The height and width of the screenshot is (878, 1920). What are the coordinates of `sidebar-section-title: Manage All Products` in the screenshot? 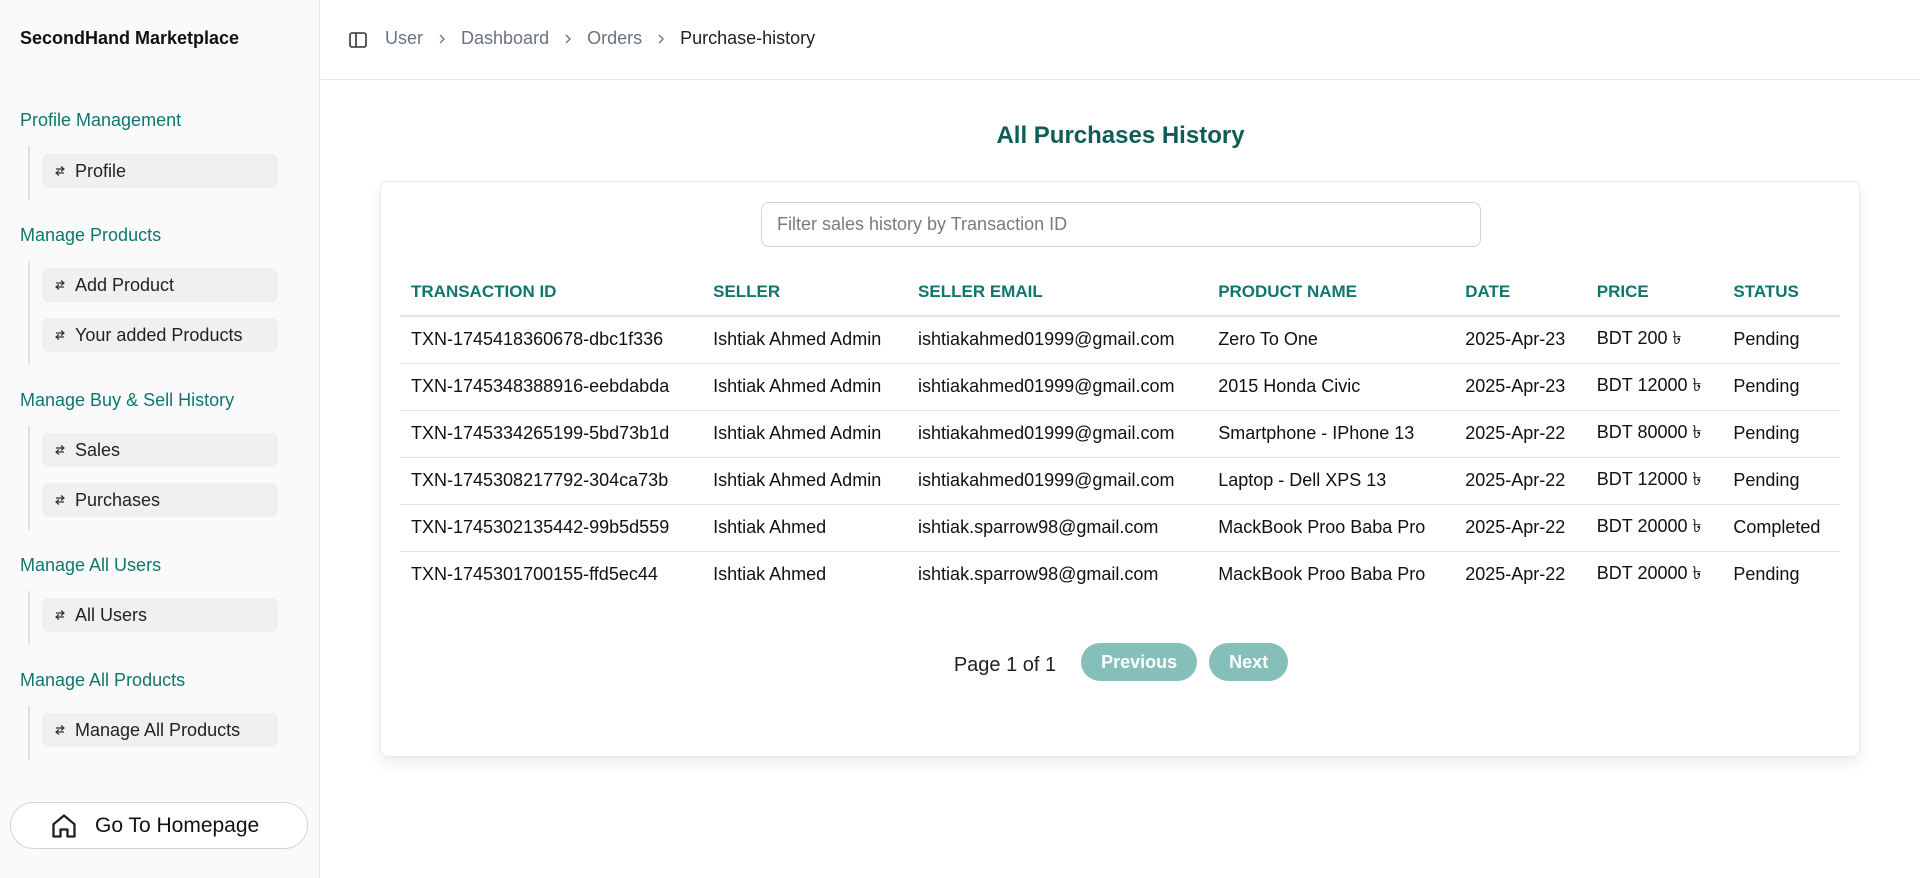 It's located at (103, 680).